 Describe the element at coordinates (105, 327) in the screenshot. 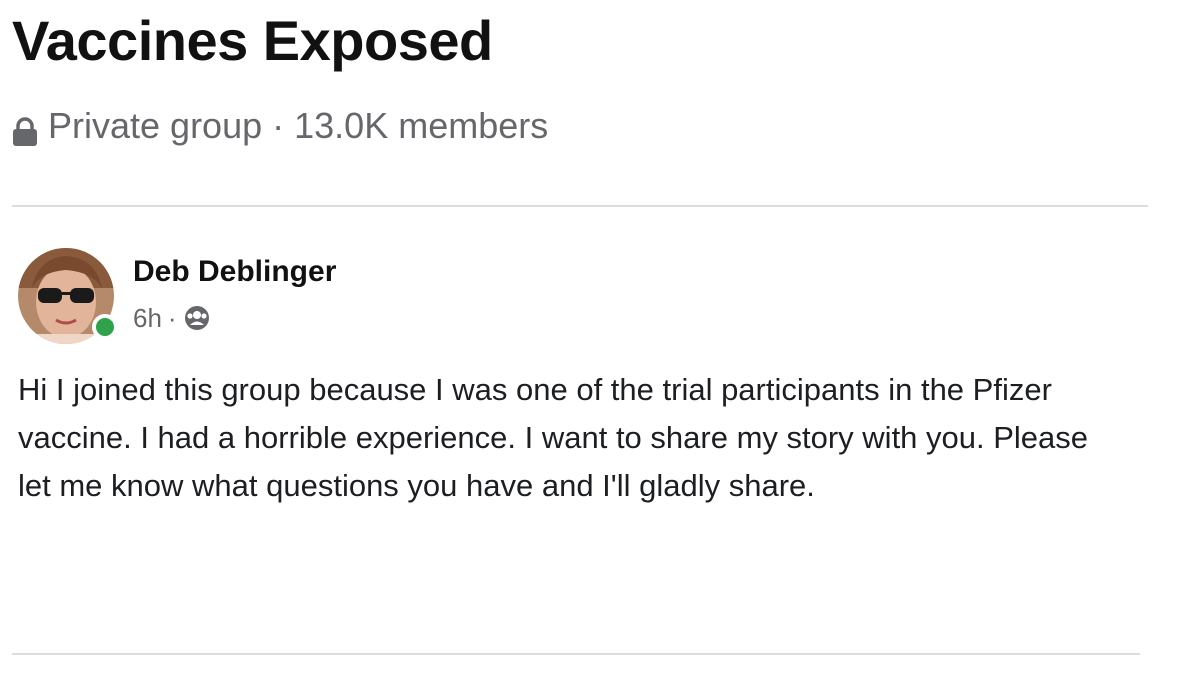

I see `online-status-dot` at that location.